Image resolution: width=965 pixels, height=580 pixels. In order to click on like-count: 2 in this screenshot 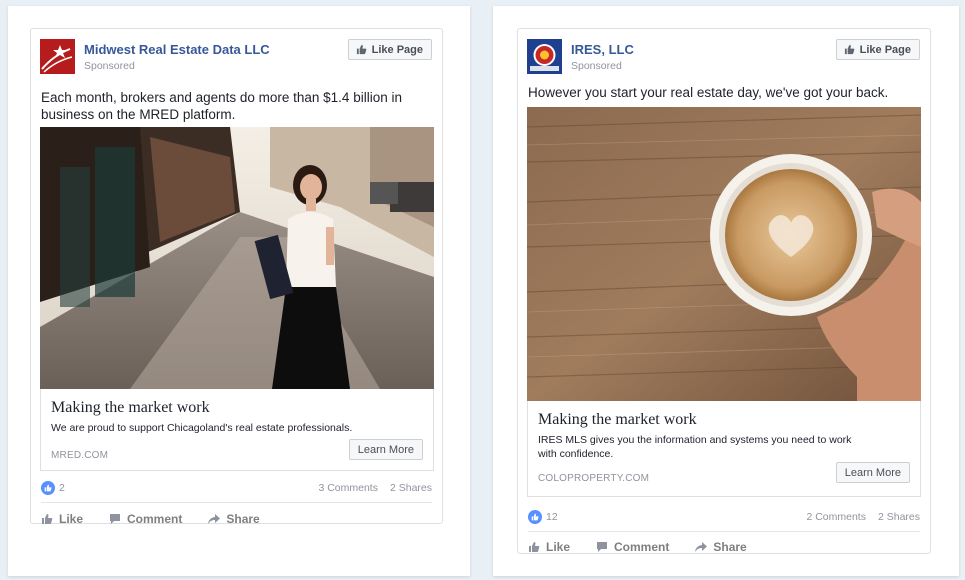, I will do `click(62, 488)`.